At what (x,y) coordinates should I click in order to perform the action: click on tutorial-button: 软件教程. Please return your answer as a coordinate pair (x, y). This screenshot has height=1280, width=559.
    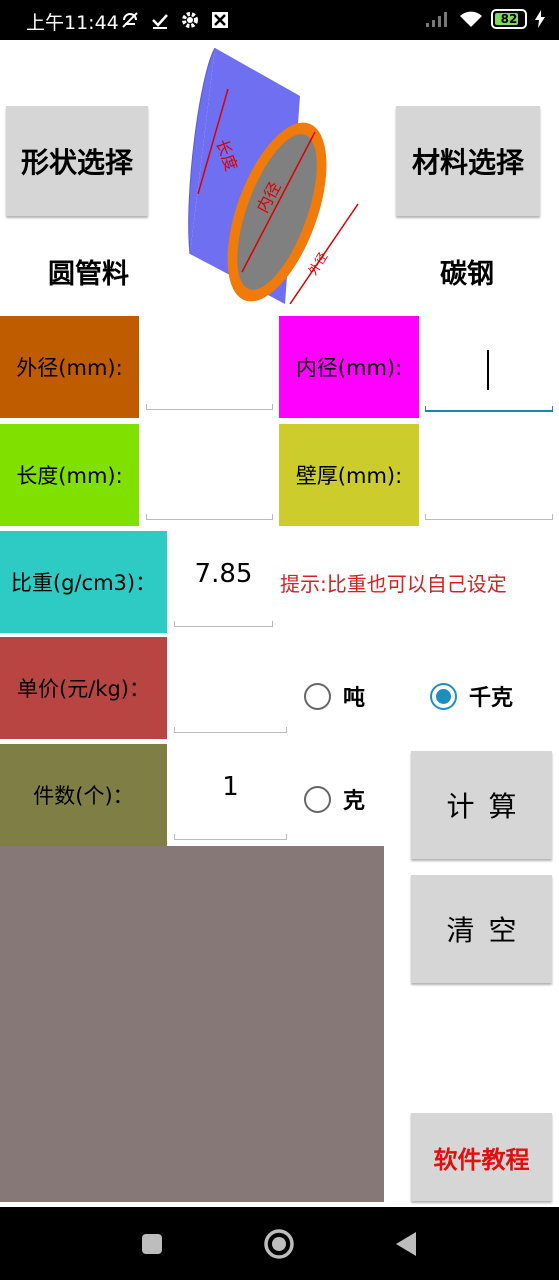
    Looking at the image, I should click on (481, 1157).